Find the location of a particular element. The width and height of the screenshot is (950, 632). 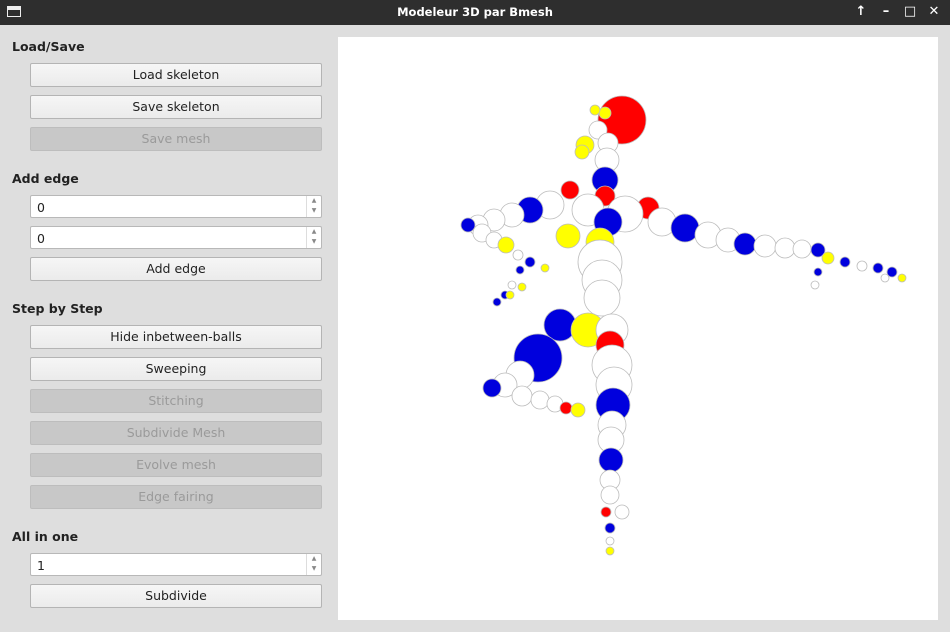

edge-from-spinbox: 0 ▲ ▼ is located at coordinates (176, 206).